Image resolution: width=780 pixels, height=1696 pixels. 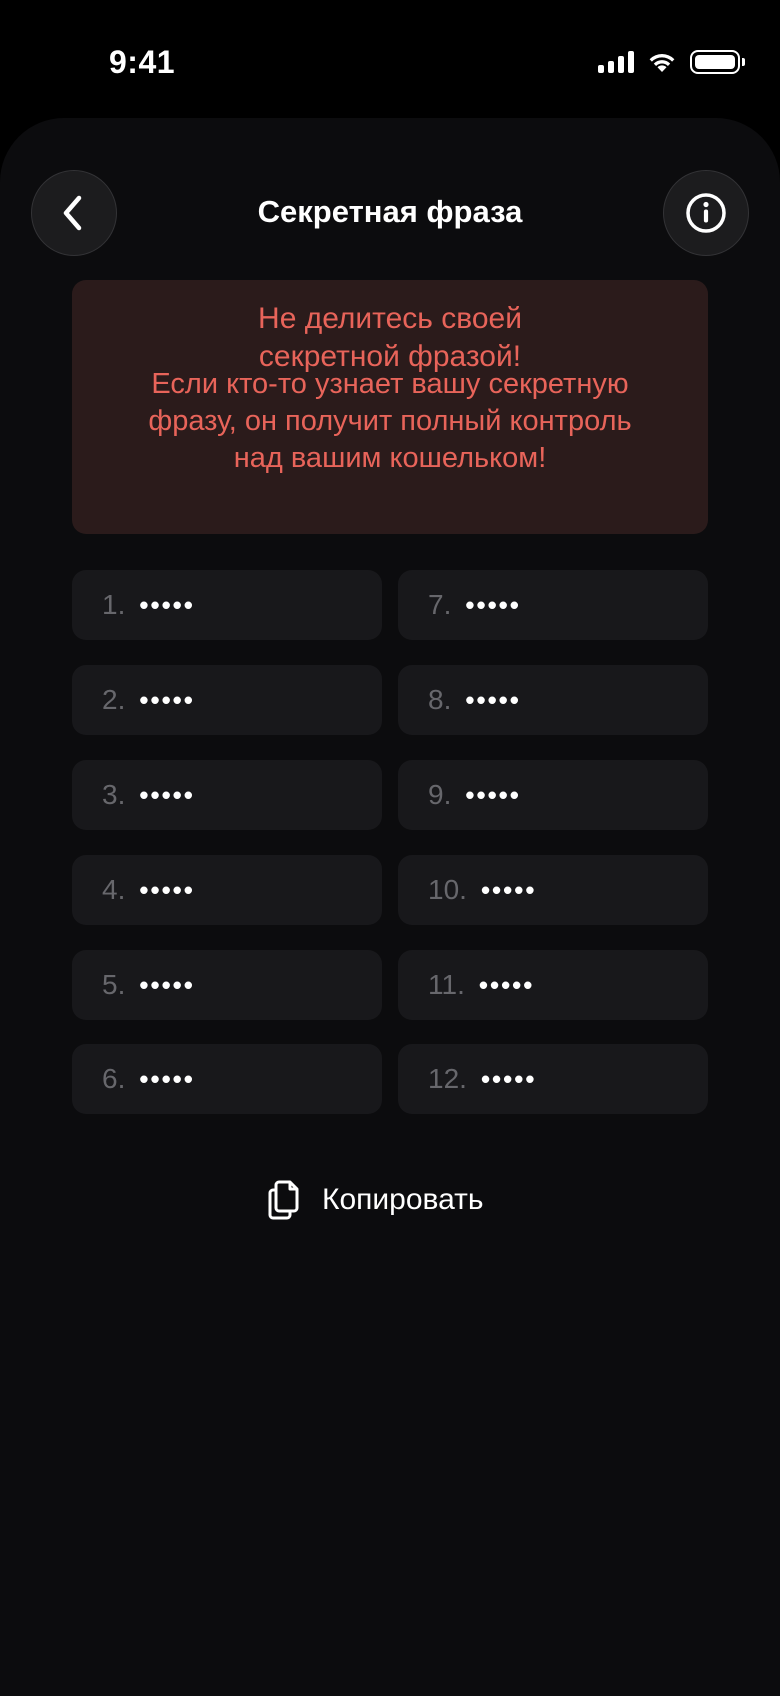 What do you see at coordinates (440, 604) in the screenshot?
I see `word-number: 7.` at bounding box center [440, 604].